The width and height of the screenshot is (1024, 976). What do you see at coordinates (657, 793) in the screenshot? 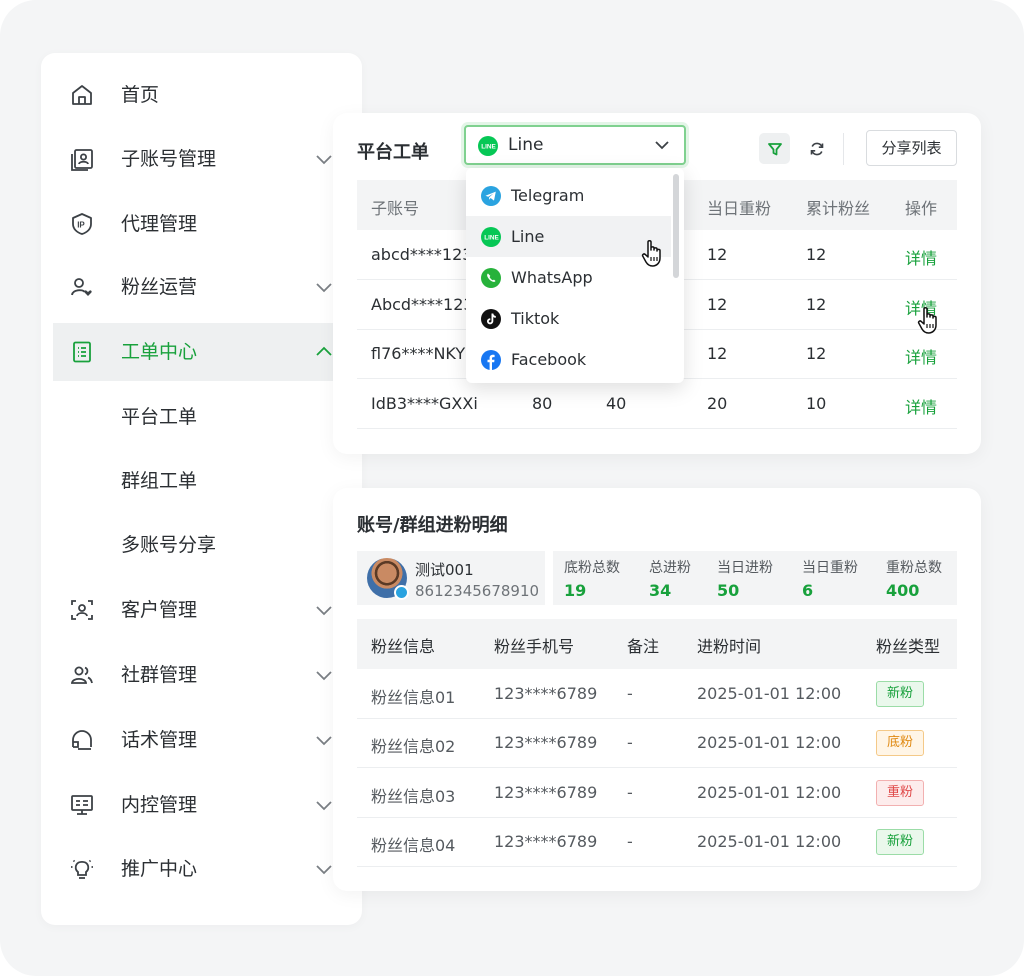
I see `table-row: 粉丝信息03 123****6789 - 2025-01-01 12:00 重粉` at bounding box center [657, 793].